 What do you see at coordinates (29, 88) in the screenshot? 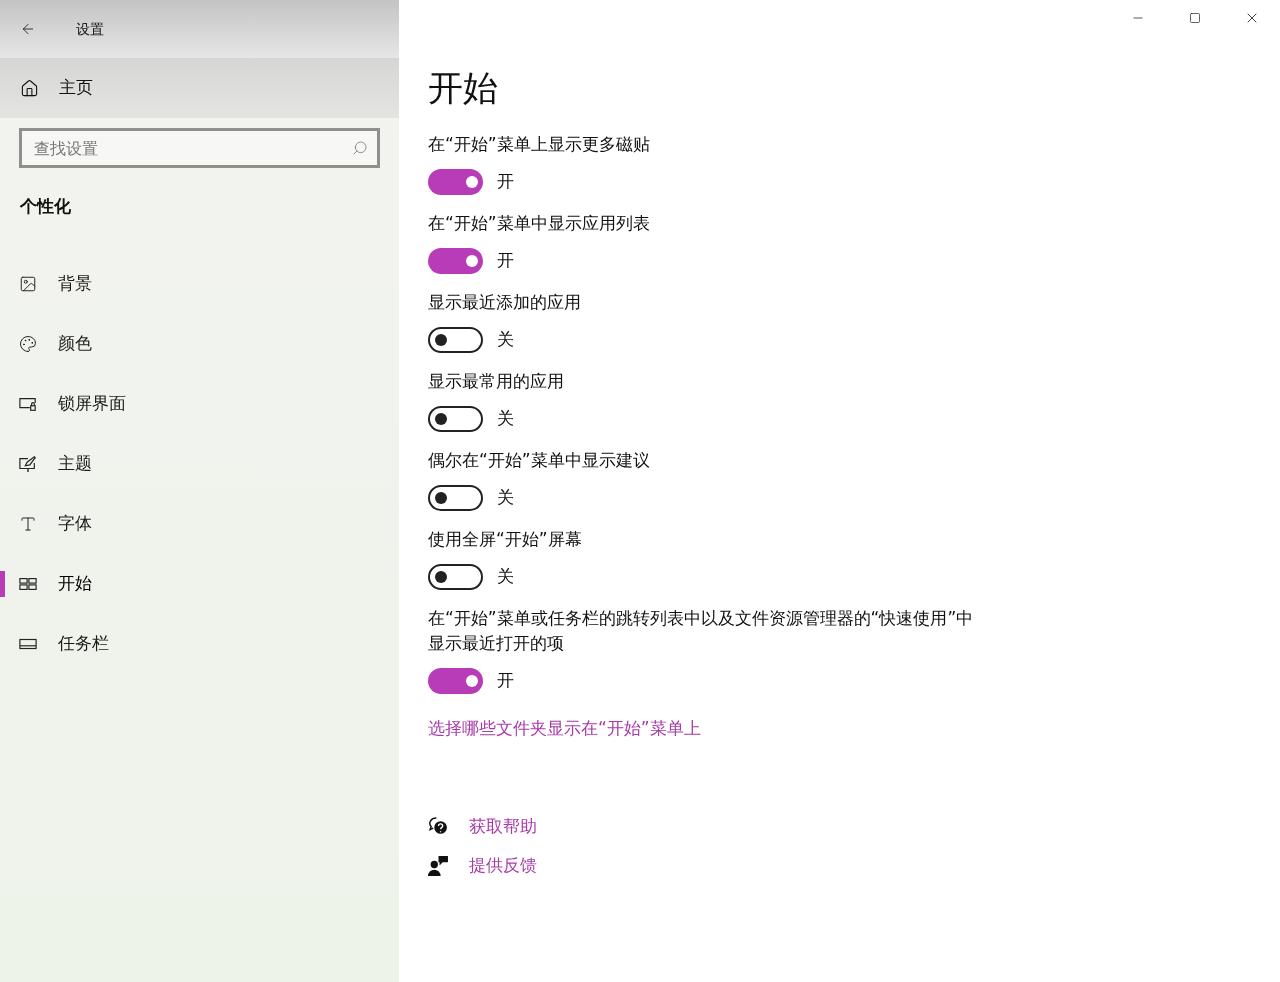
I see `home-icon` at bounding box center [29, 88].